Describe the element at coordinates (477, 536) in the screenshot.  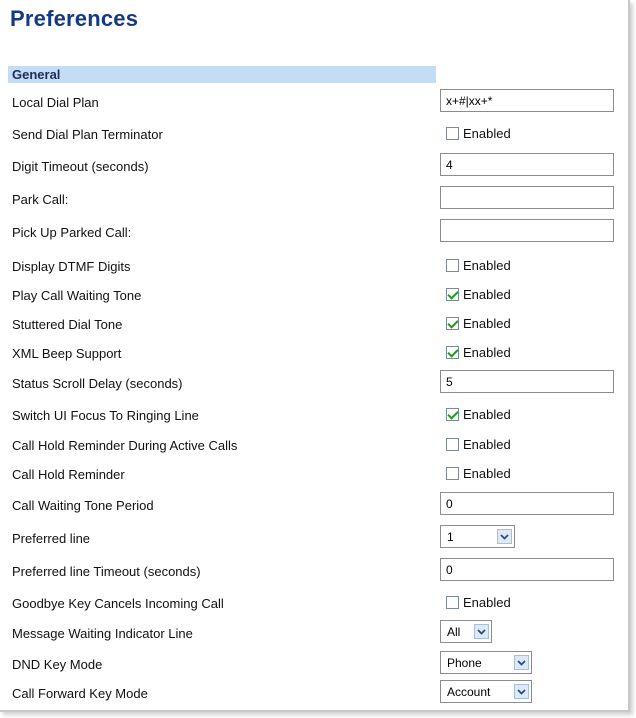
I see `preferred-line-select: 1` at that location.